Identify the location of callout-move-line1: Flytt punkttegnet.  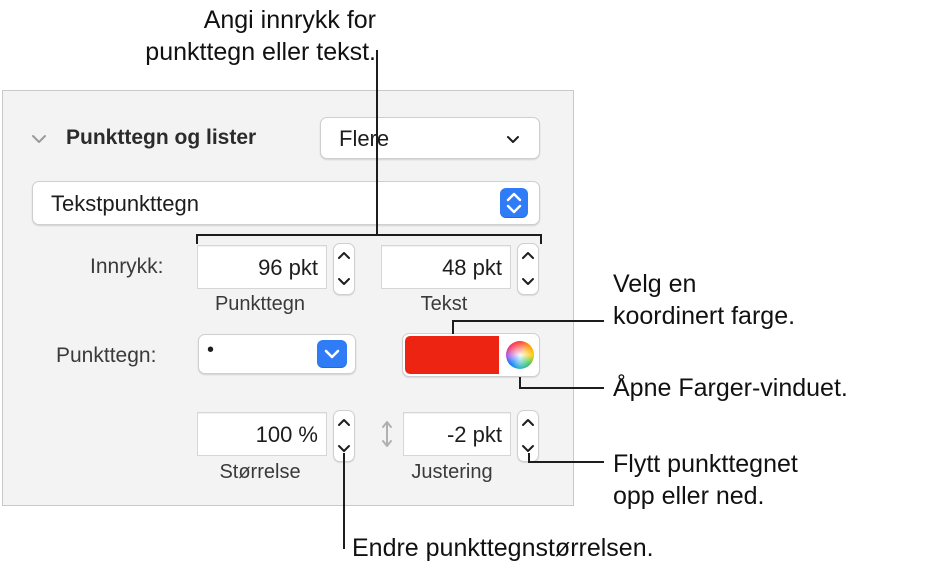
(705, 464).